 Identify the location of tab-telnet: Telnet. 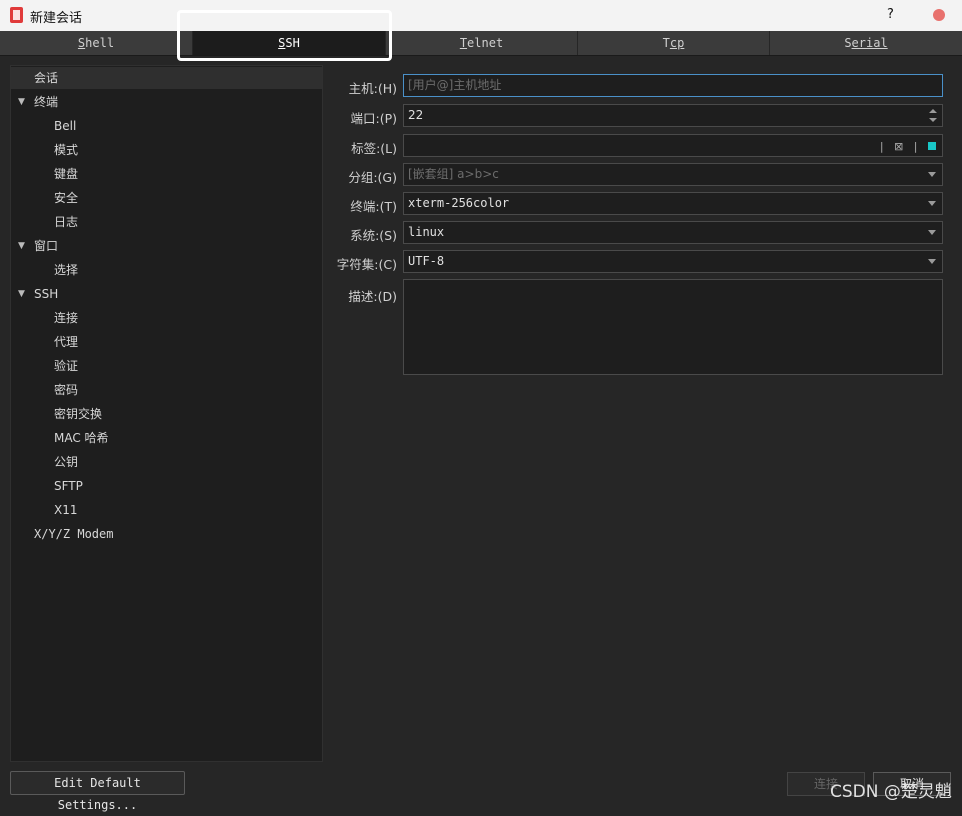
(482, 43).